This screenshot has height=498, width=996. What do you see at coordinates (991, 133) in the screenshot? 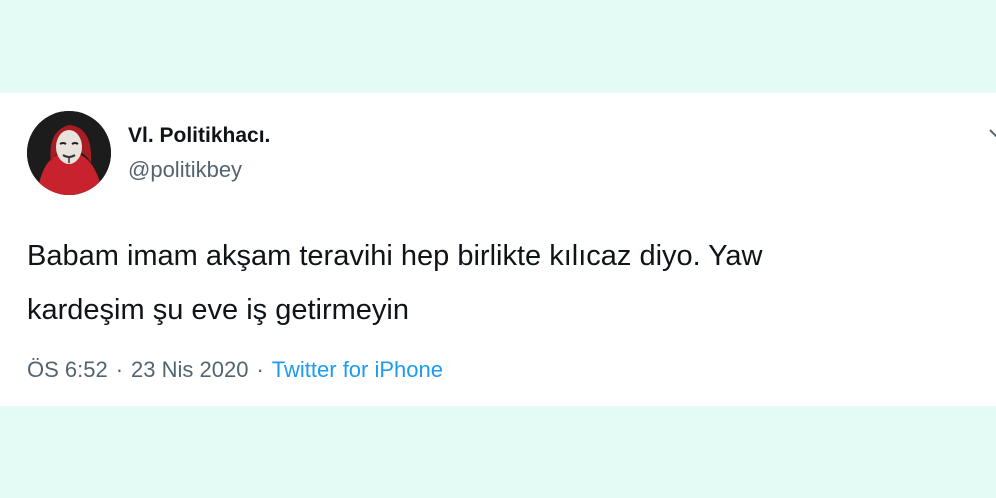
I see `chevron-down-icon` at bounding box center [991, 133].